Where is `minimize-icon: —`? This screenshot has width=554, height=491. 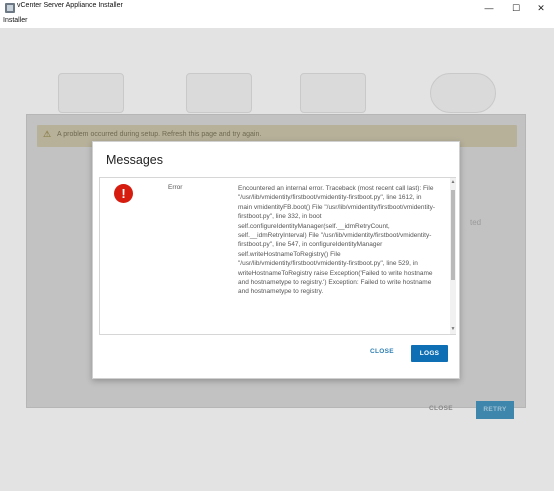 minimize-icon: — is located at coordinates (489, 8).